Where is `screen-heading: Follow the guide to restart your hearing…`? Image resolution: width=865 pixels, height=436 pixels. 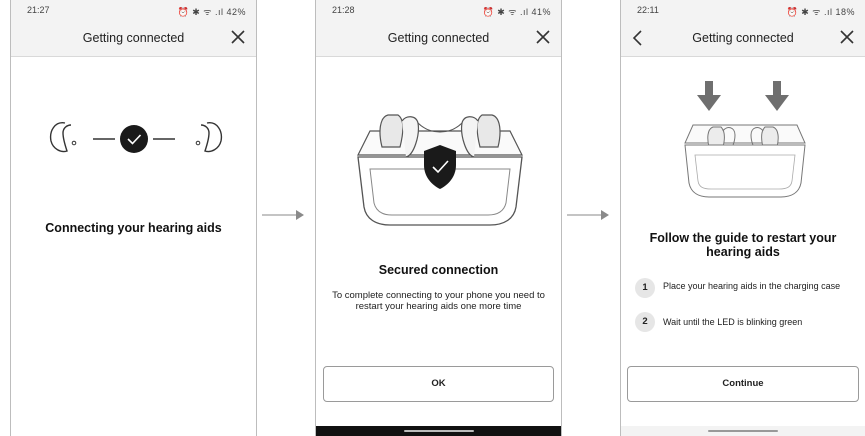 screen-heading: Follow the guide to restart your hearing… is located at coordinates (743, 245).